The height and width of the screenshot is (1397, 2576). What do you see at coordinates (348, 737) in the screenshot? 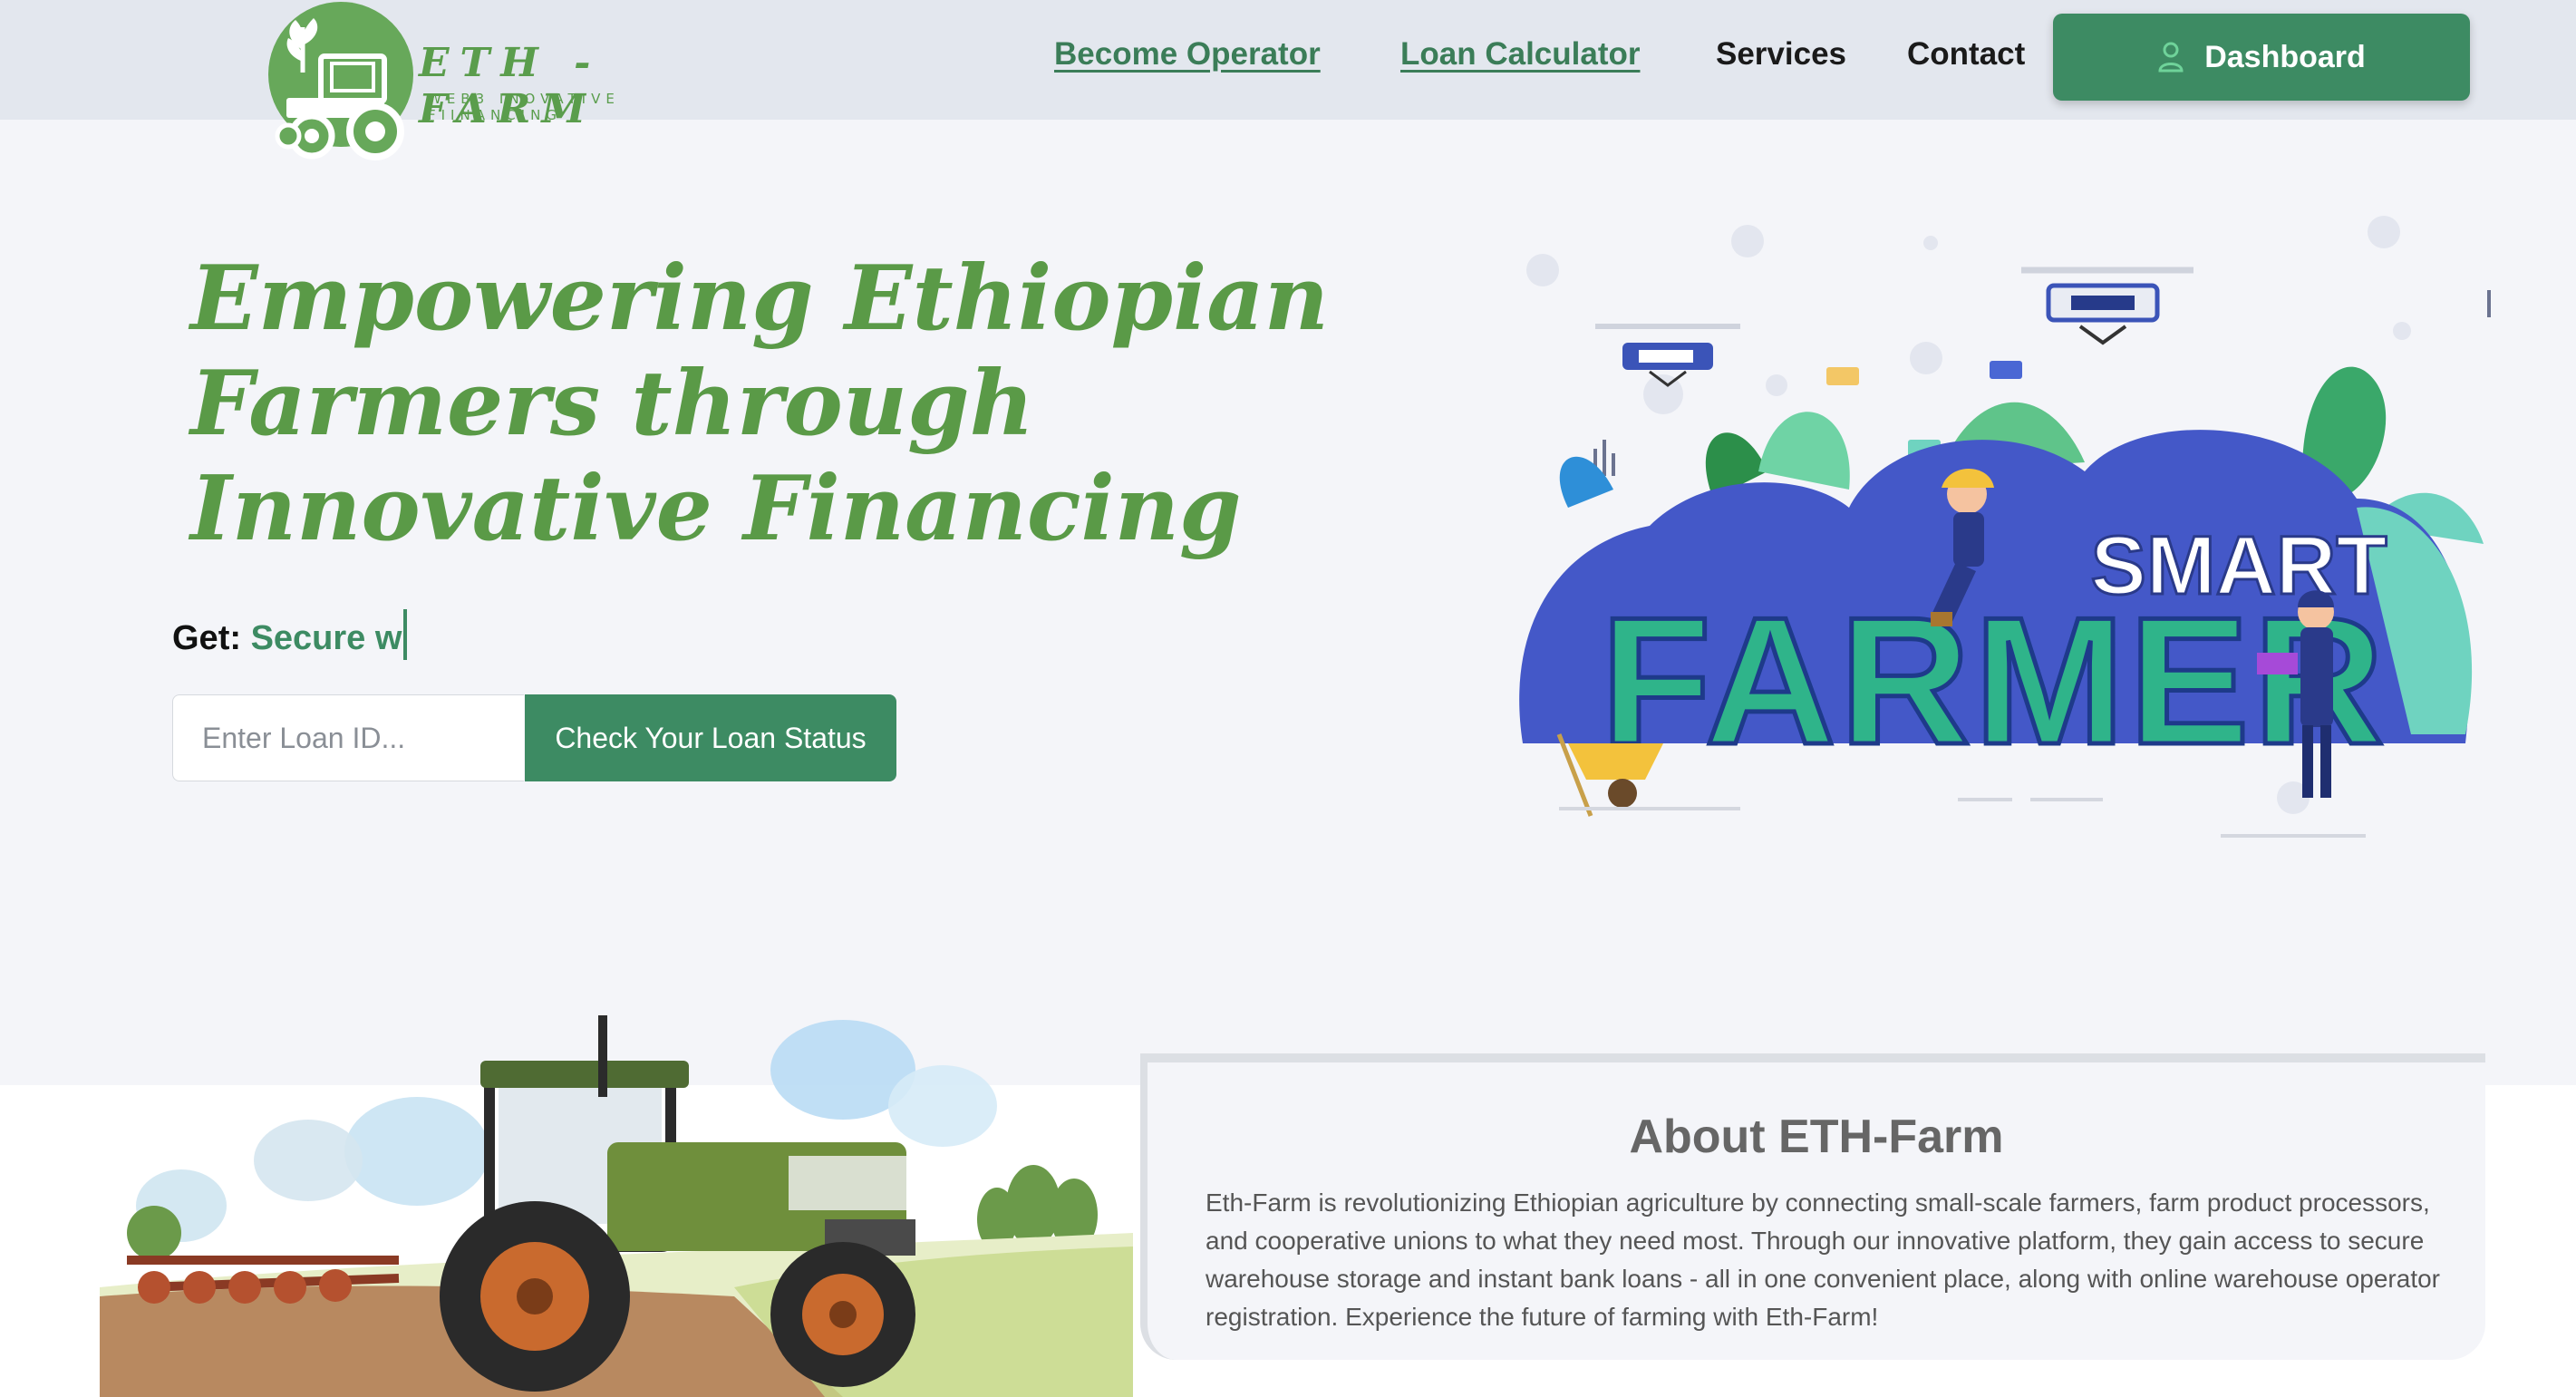
I see `loan-id-input` at bounding box center [348, 737].